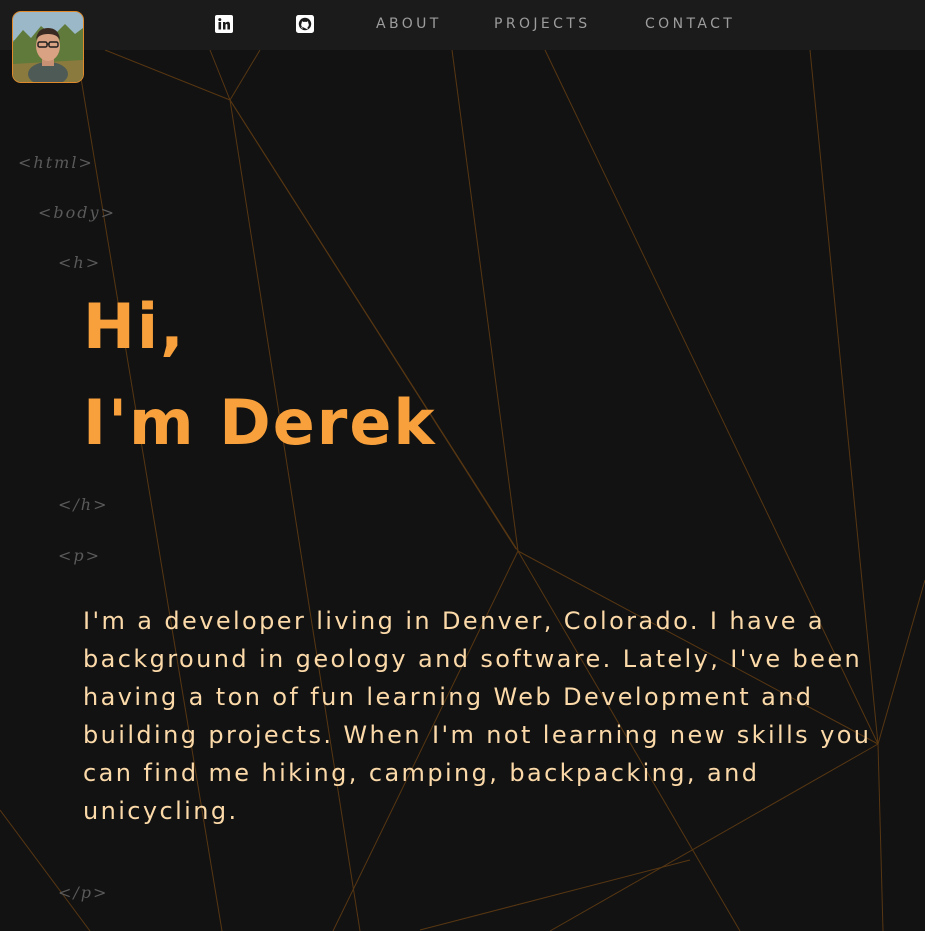 Image resolution: width=925 pixels, height=931 pixels. Describe the element at coordinates (83, 892) in the screenshot. I see `p-close-tag: </p>` at that location.